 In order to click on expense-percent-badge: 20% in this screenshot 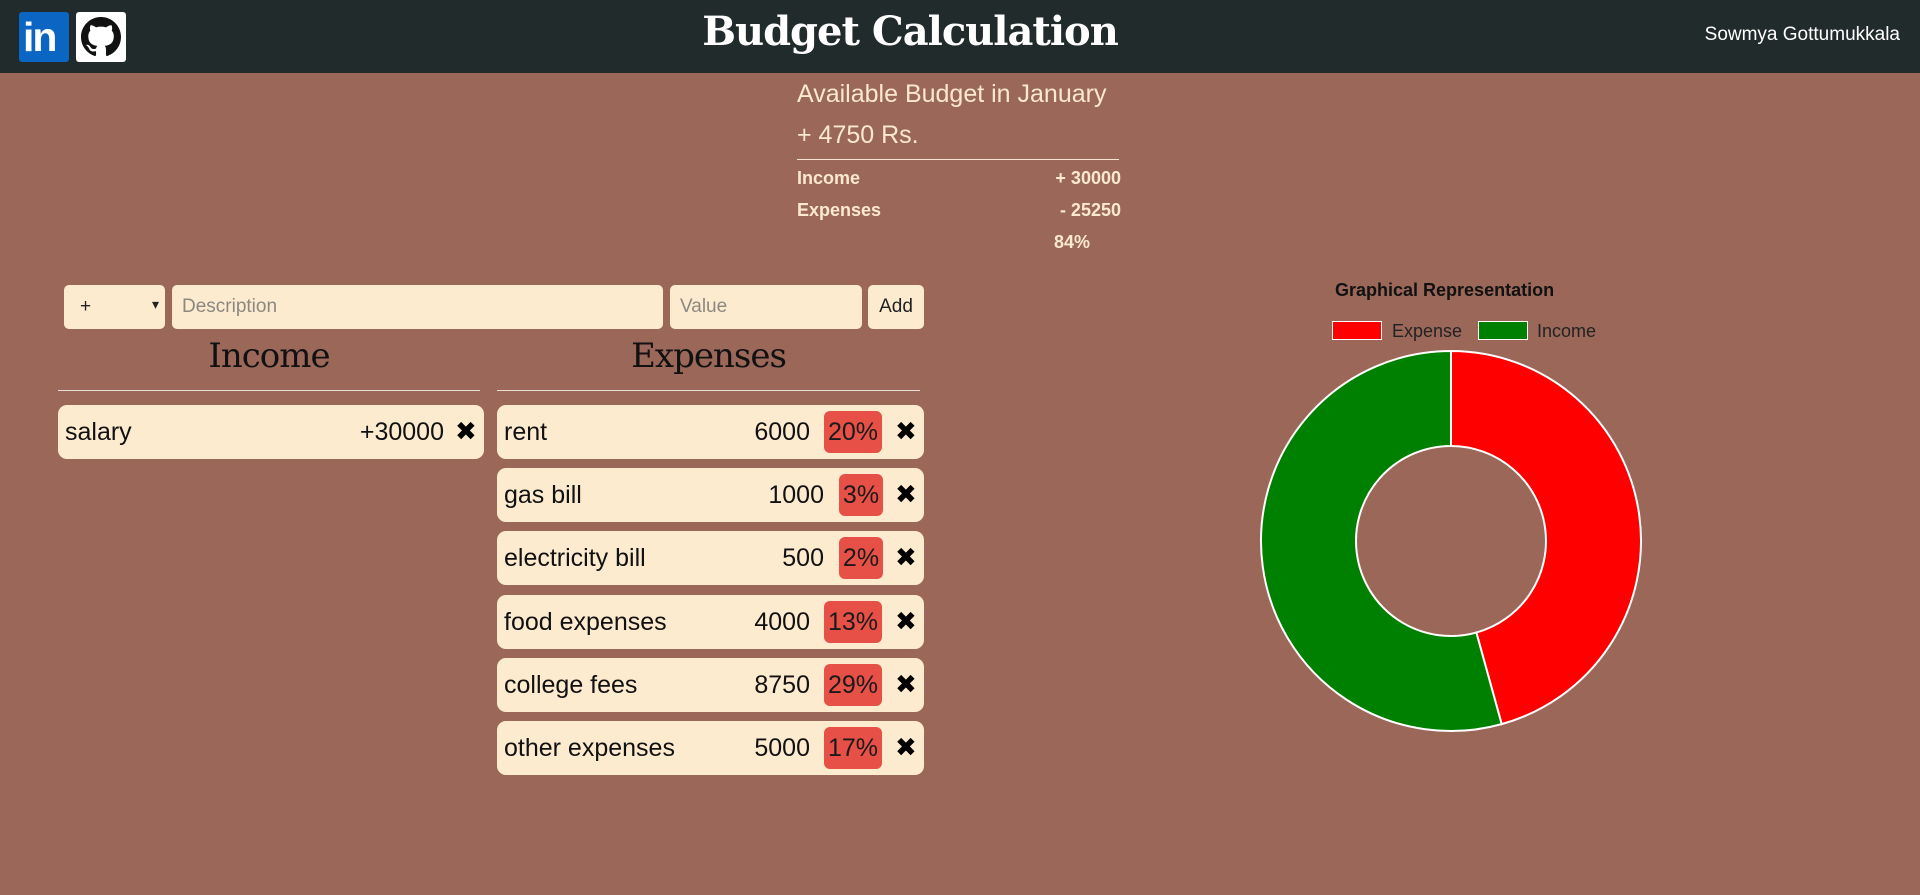, I will do `click(853, 432)`.